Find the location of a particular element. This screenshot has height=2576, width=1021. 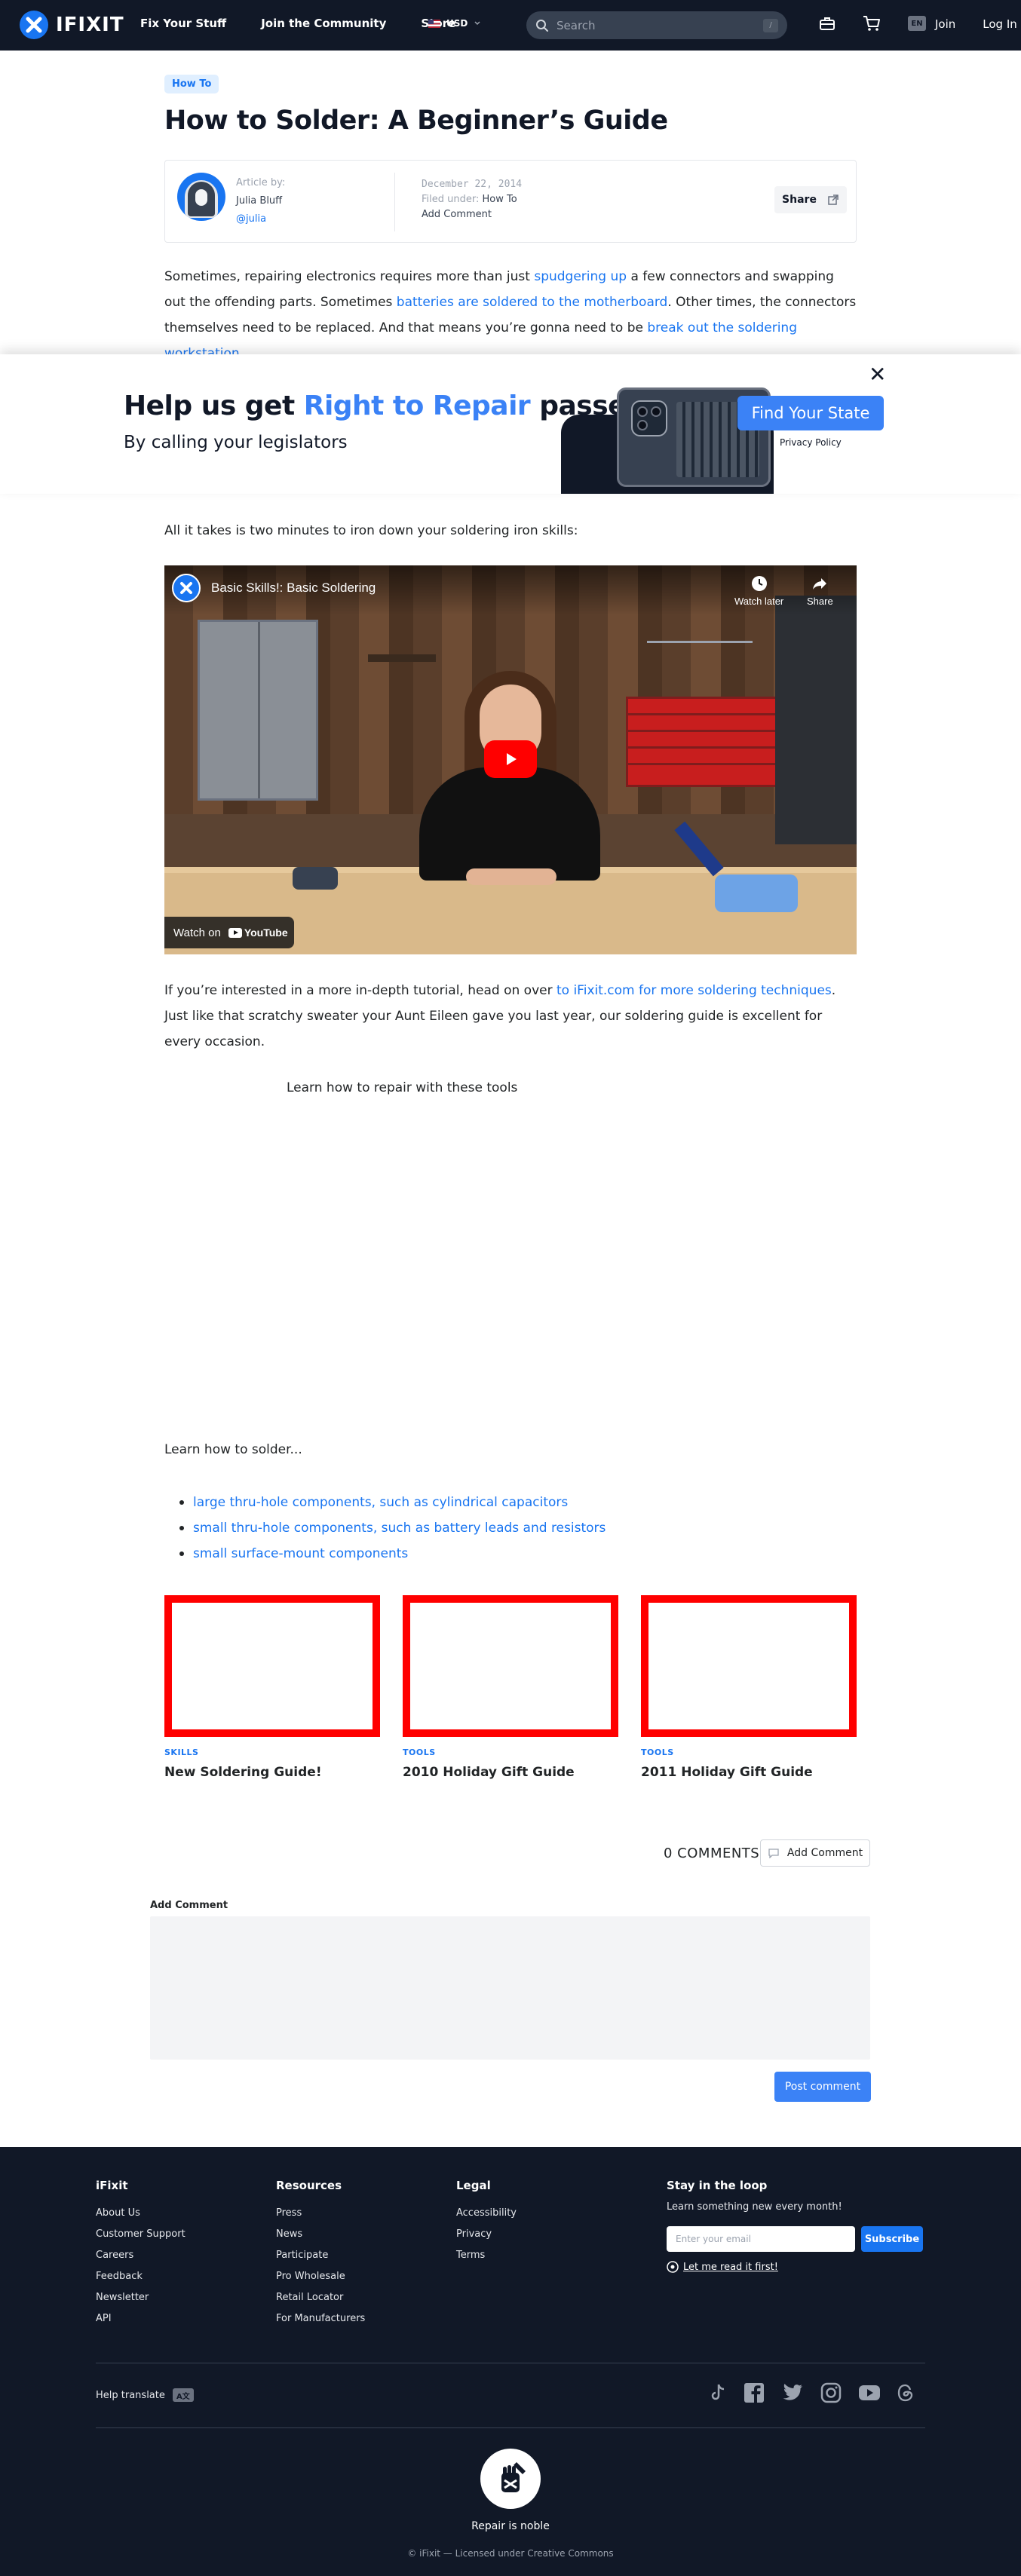

watch-later-button: Watch later is located at coordinates (758, 590).